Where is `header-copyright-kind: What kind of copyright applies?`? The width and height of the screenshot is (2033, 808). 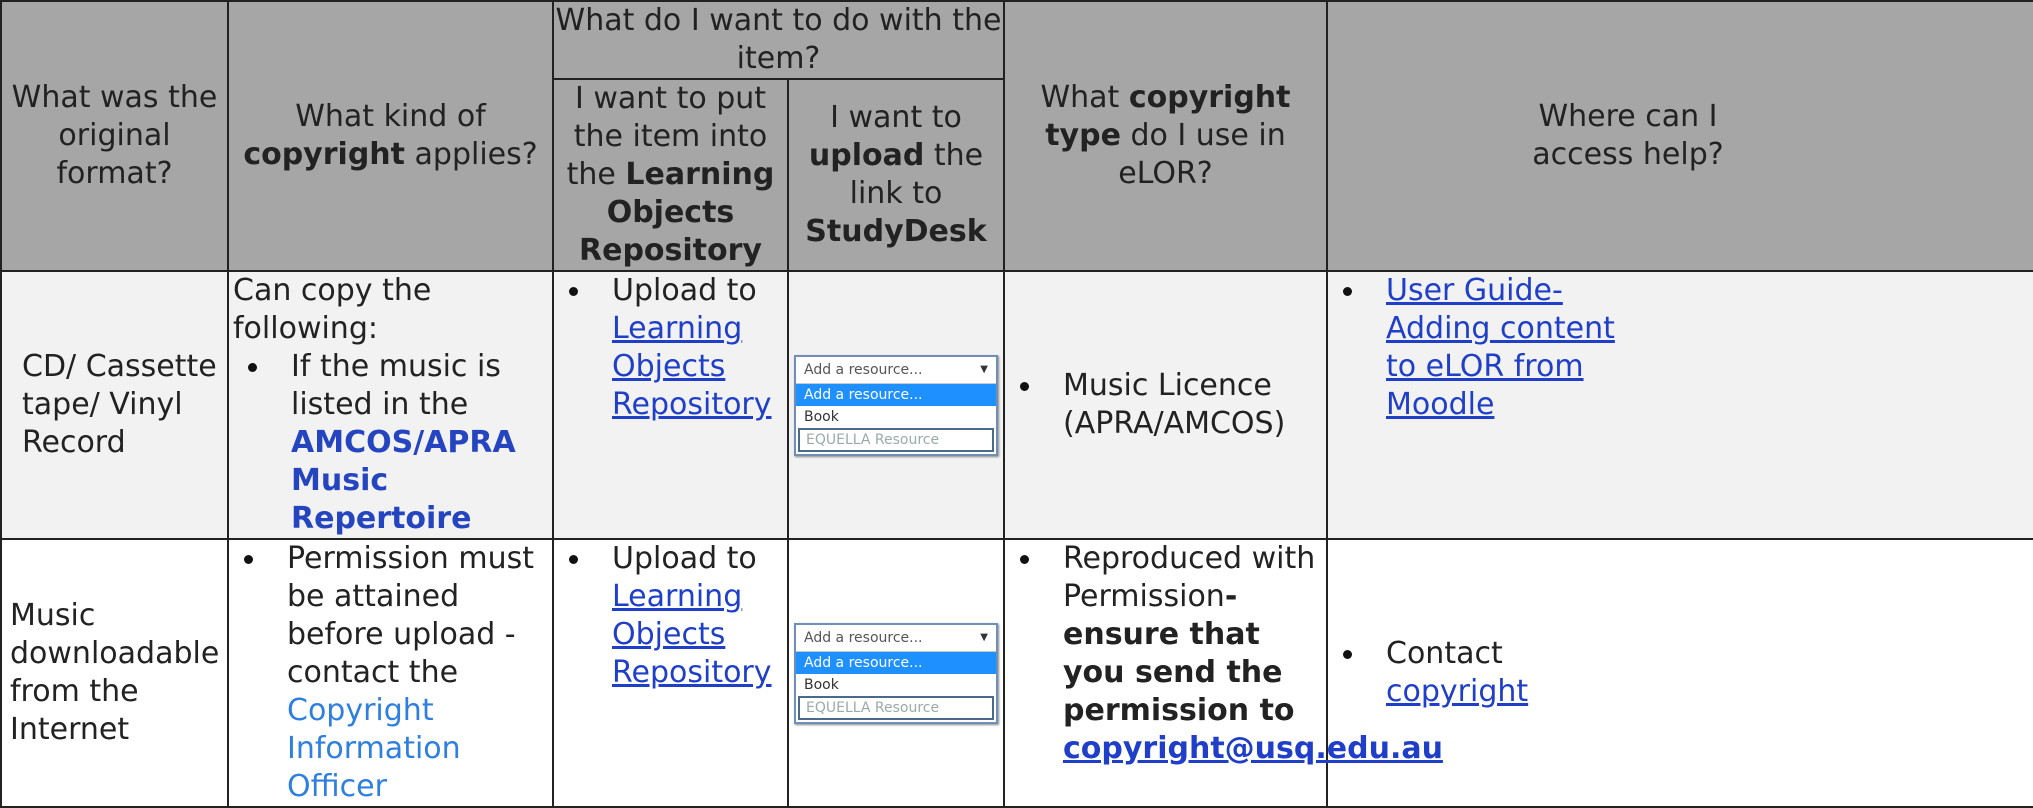
header-copyright-kind: What kind of copyright applies? is located at coordinates (390, 136).